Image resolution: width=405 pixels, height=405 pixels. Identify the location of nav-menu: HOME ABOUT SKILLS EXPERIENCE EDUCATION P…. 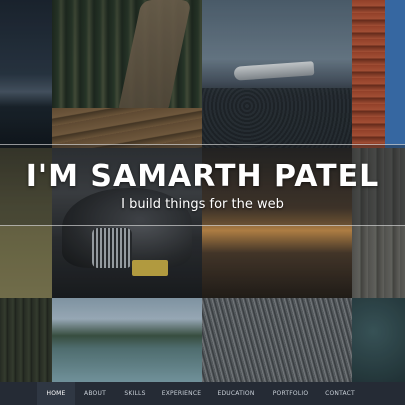
(200, 393).